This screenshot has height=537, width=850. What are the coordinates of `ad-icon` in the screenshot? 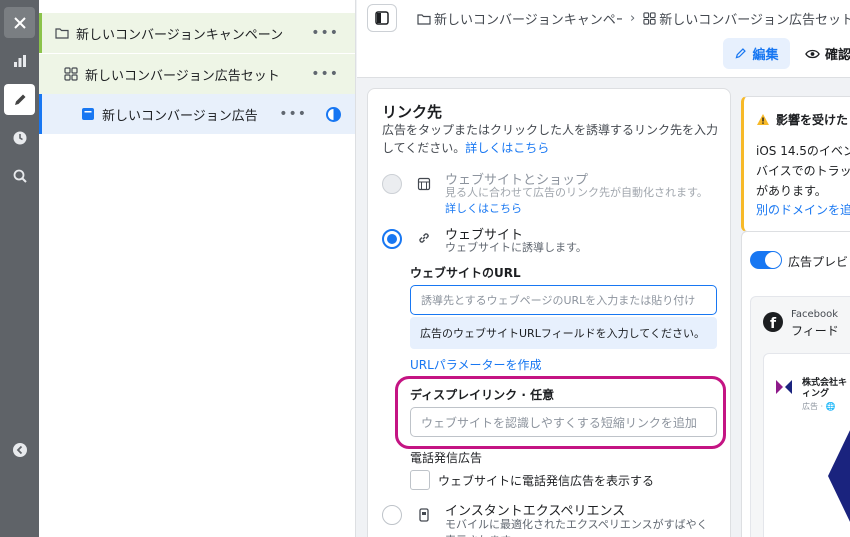 It's located at (88, 114).